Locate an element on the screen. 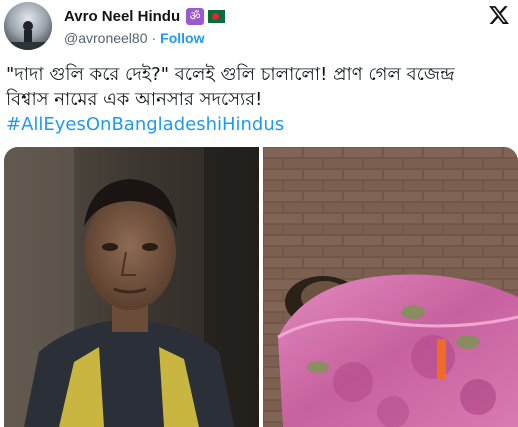  hashtag-link: #AllEyesOnBangladeshiHindus is located at coordinates (145, 124).